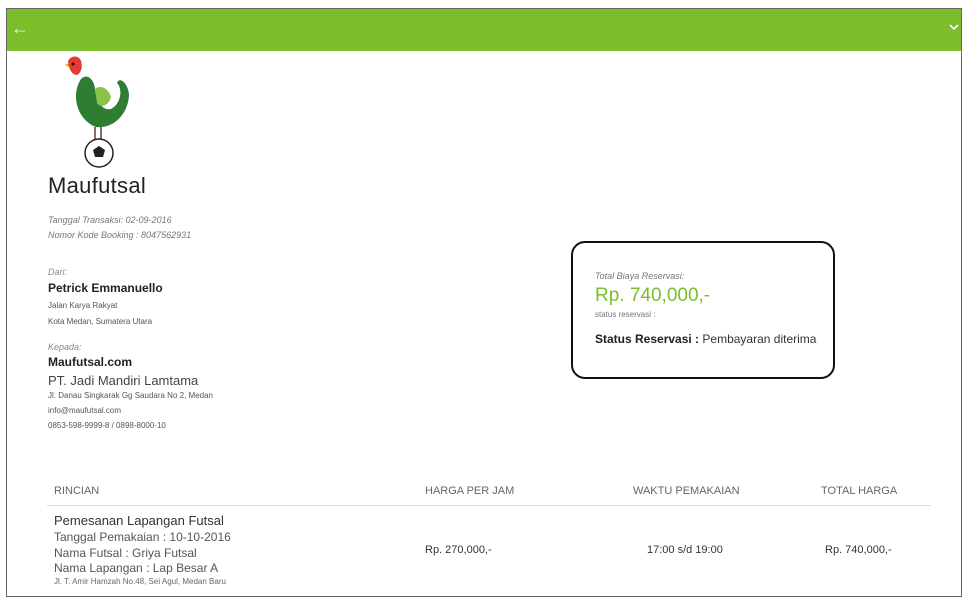 This screenshot has height=603, width=966. What do you see at coordinates (489, 505) in the screenshot?
I see `table-divider` at bounding box center [489, 505].